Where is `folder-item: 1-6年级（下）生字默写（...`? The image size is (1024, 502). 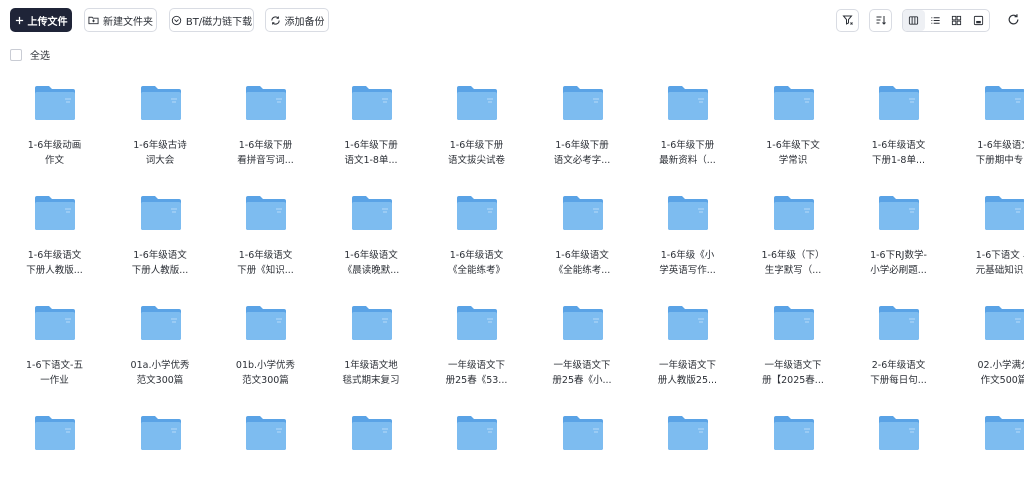
folder-item: 1-6年级（下）生字默写（... is located at coordinates (793, 237).